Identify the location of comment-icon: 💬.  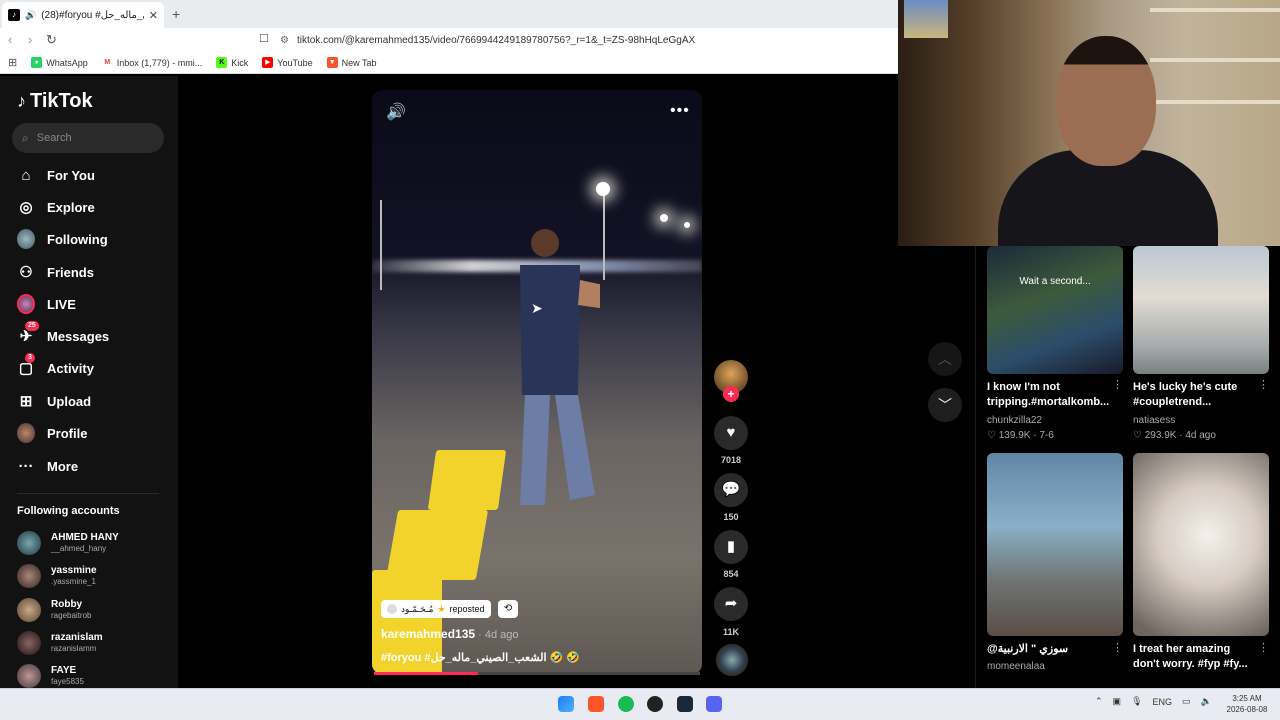
(731, 489).